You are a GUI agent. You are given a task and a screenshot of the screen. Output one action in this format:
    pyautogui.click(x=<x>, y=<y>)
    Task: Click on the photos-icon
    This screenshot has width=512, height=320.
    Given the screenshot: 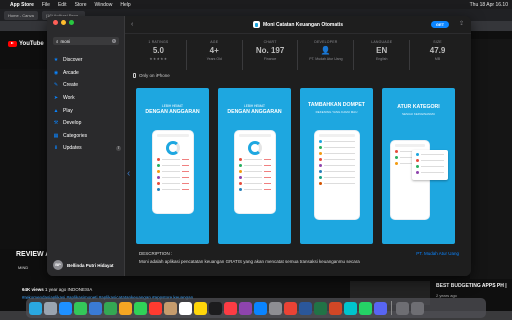 What is the action you would take?
    pyautogui.click(x=125, y=308)
    